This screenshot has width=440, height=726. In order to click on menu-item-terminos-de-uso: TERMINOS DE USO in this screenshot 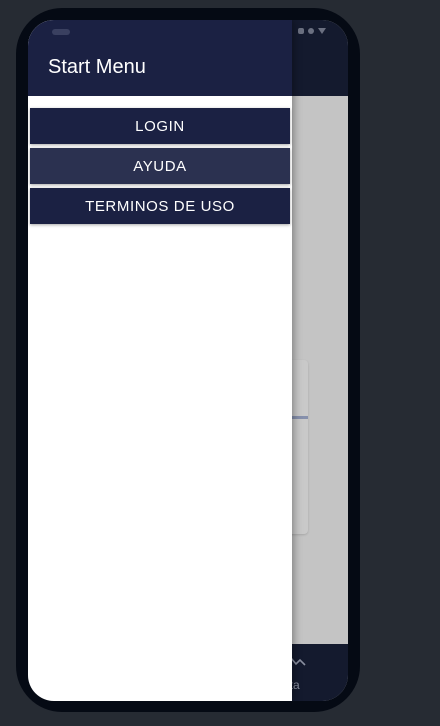, I will do `click(160, 206)`.